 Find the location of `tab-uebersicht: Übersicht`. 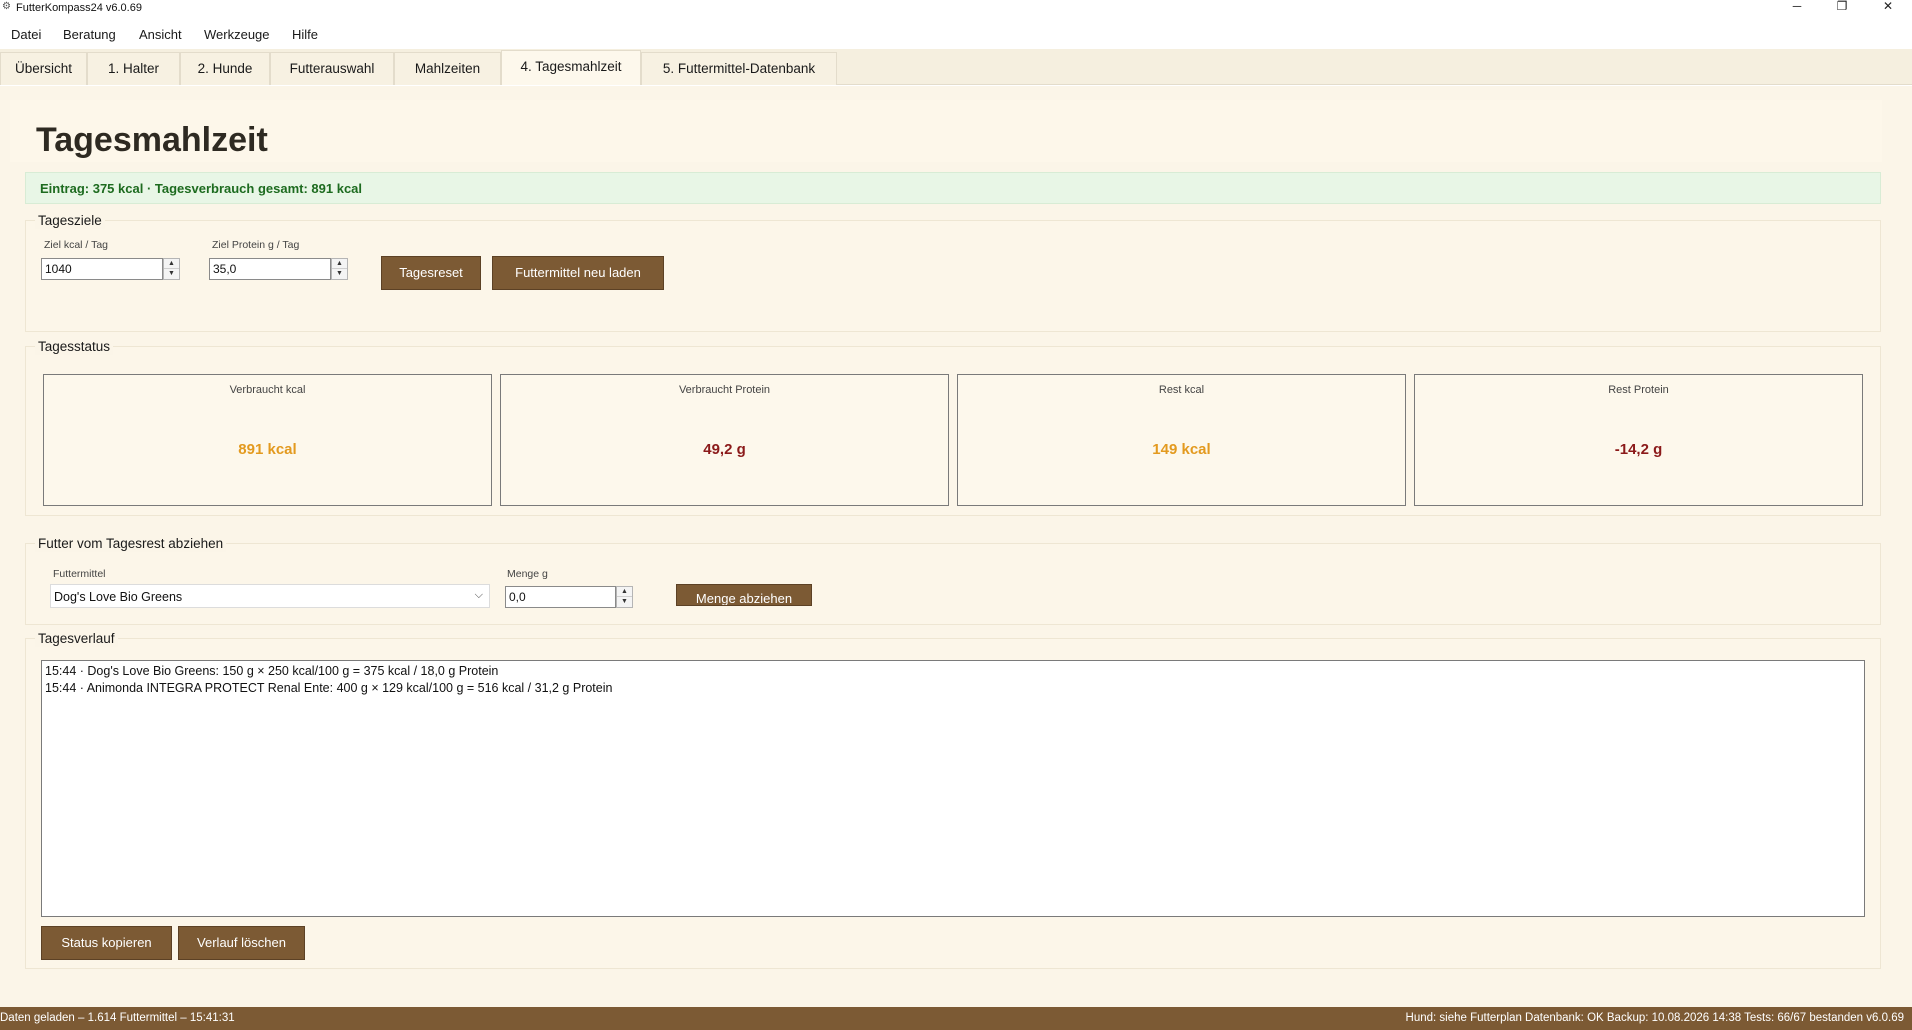

tab-uebersicht: Übersicht is located at coordinates (43, 68).